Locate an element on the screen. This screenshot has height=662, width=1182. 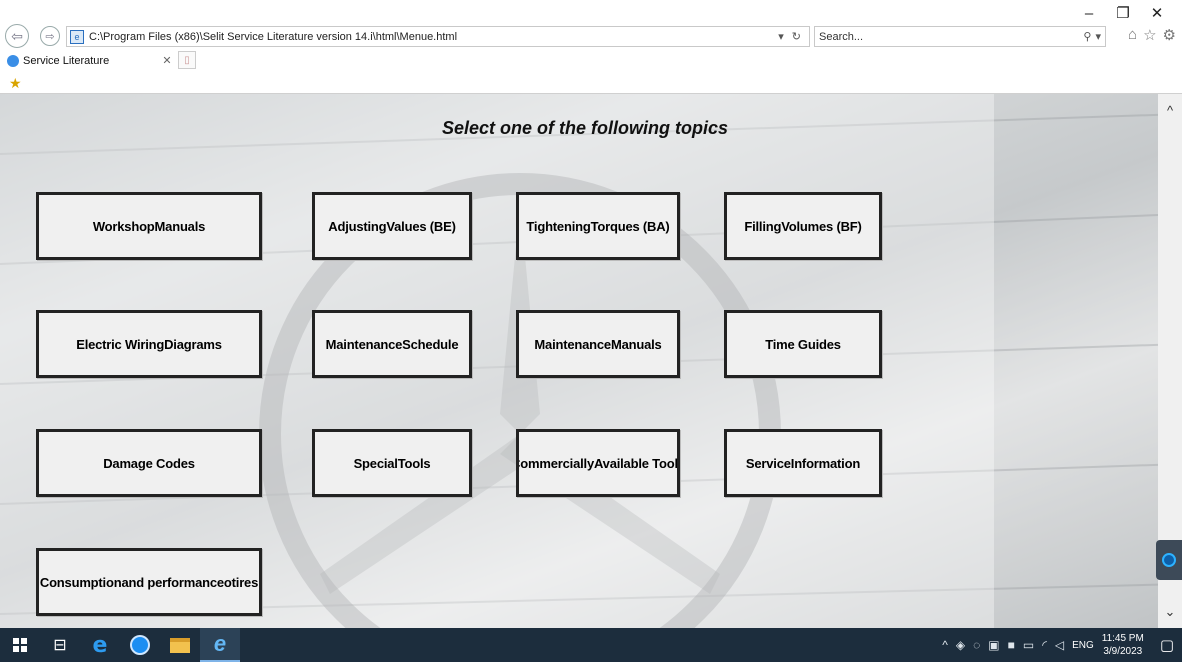
tab-service-literature: Service Literature ✕ is located at coordinates (89, 60).